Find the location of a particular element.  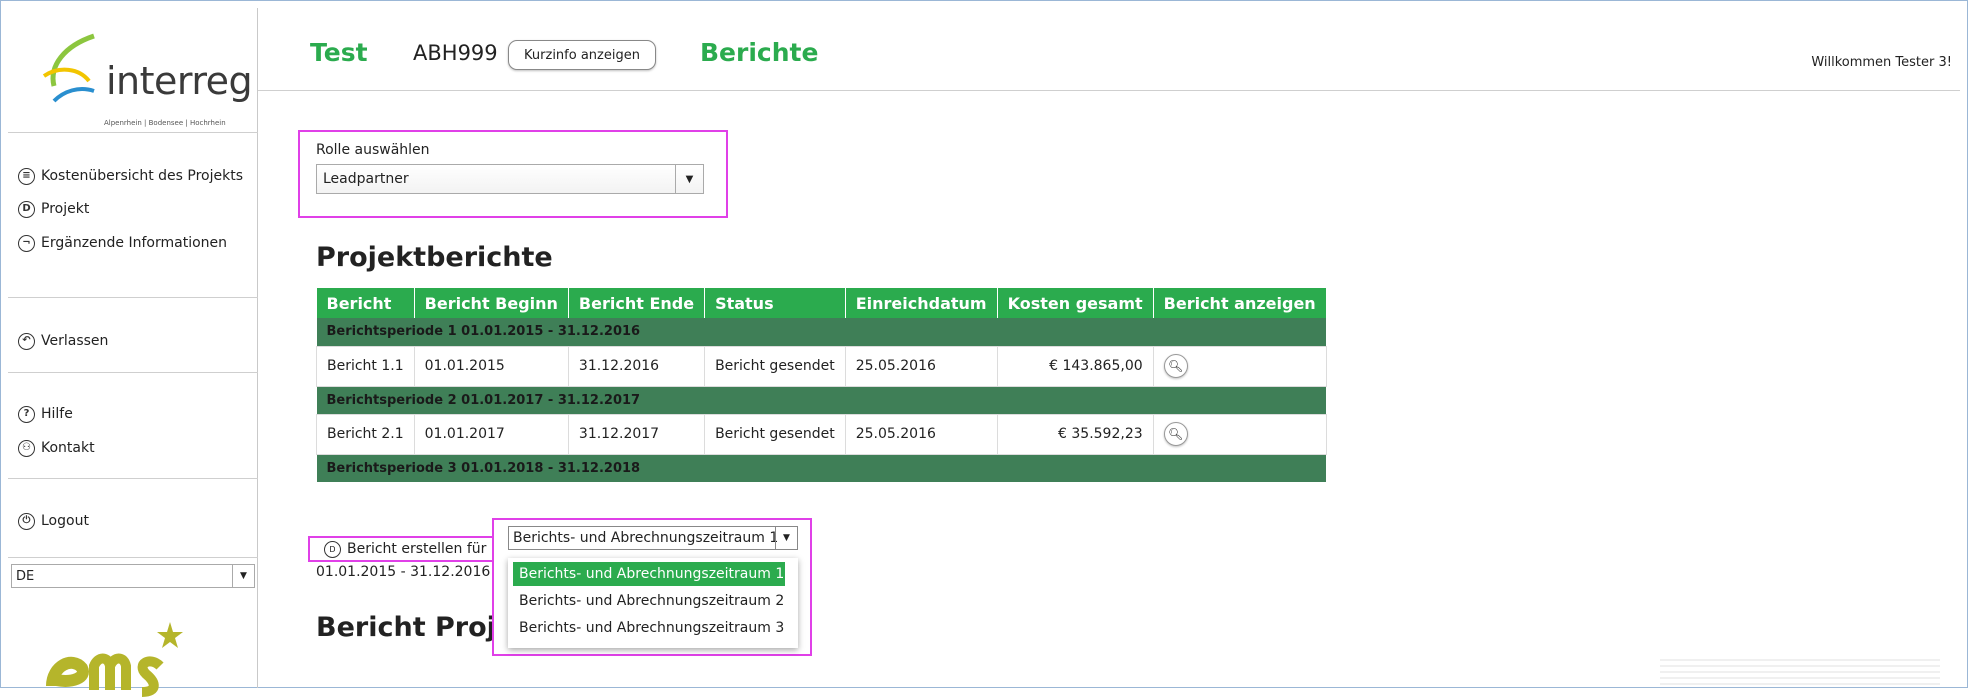

info-icon: ¬ is located at coordinates (26, 243).